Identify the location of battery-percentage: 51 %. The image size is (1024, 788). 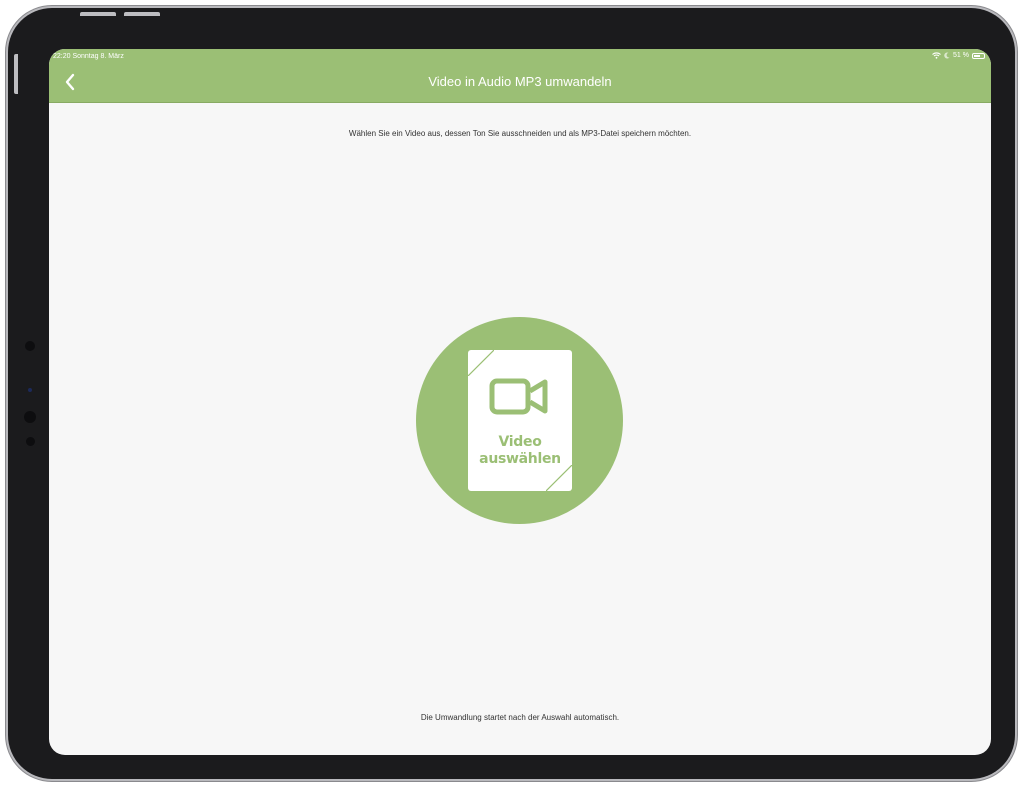
(961, 55).